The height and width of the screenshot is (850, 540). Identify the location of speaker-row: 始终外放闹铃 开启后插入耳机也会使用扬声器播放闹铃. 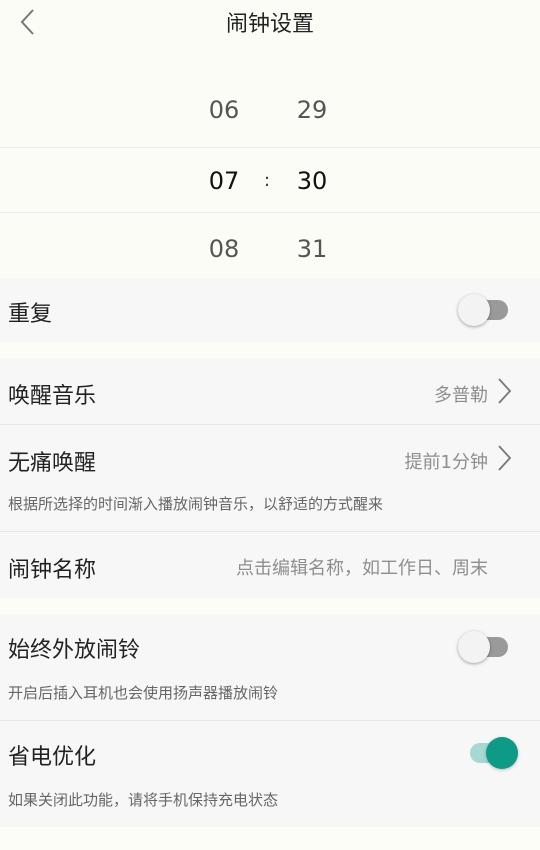
(270, 667).